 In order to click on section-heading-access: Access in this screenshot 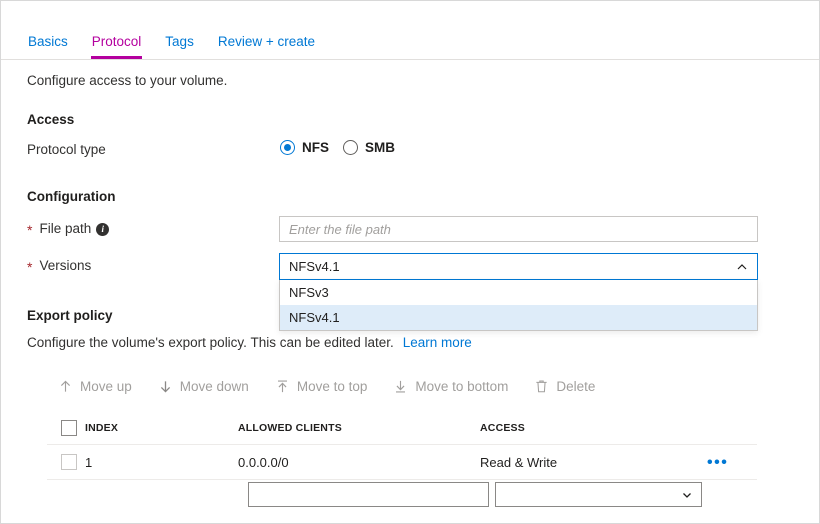, I will do `click(51, 119)`.